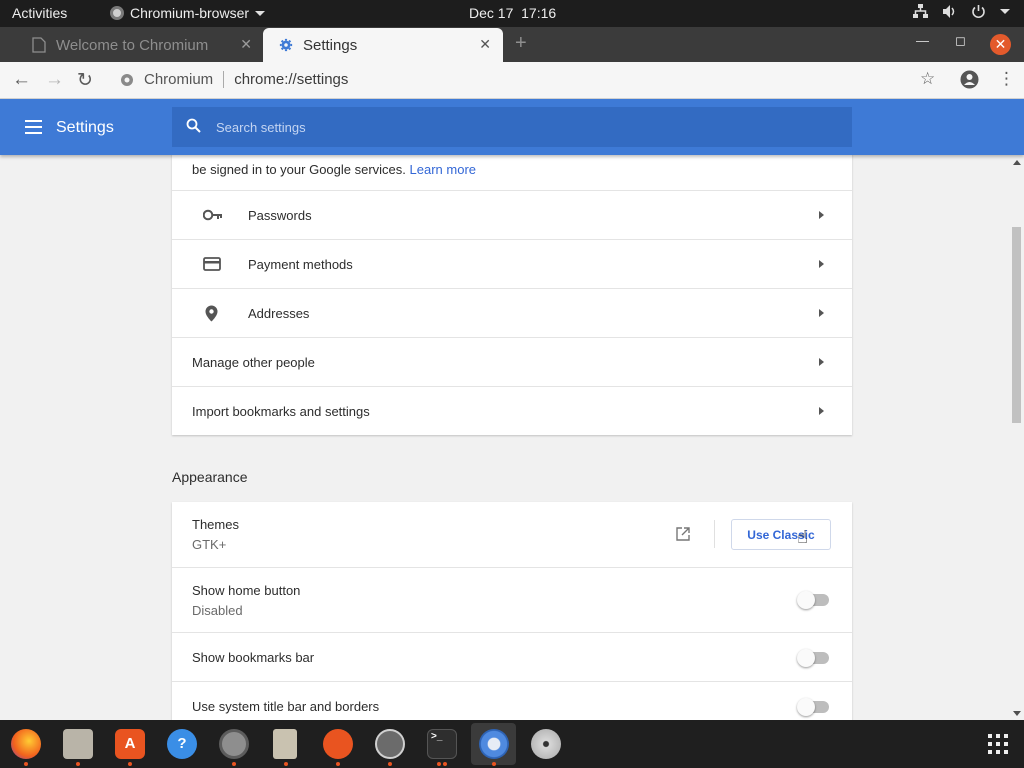 This screenshot has height=768, width=1024. I want to click on page-scrollbar, so click(1016, 437).